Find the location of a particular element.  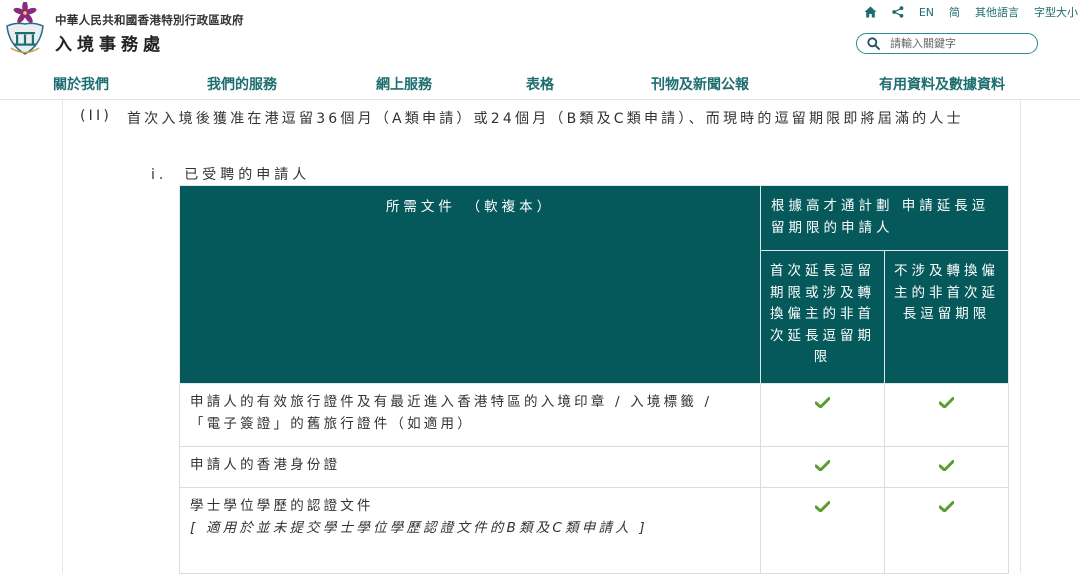

top-utility-links: EN 简 其他語言 字型大小 is located at coordinates (971, 12).